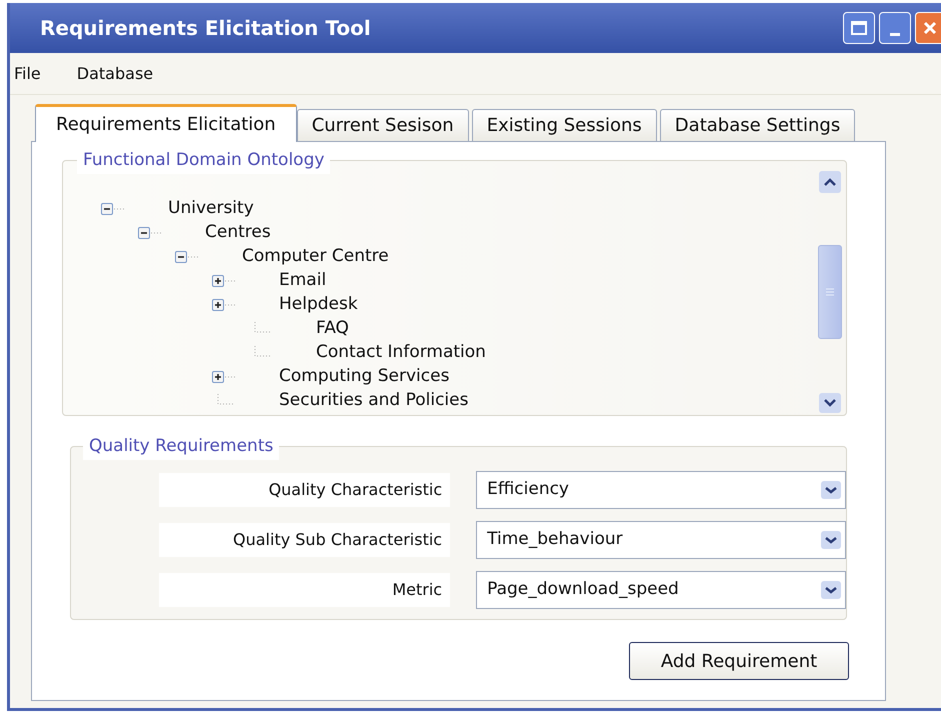  What do you see at coordinates (166, 123) in the screenshot?
I see `tab: Requirements Elicitation` at bounding box center [166, 123].